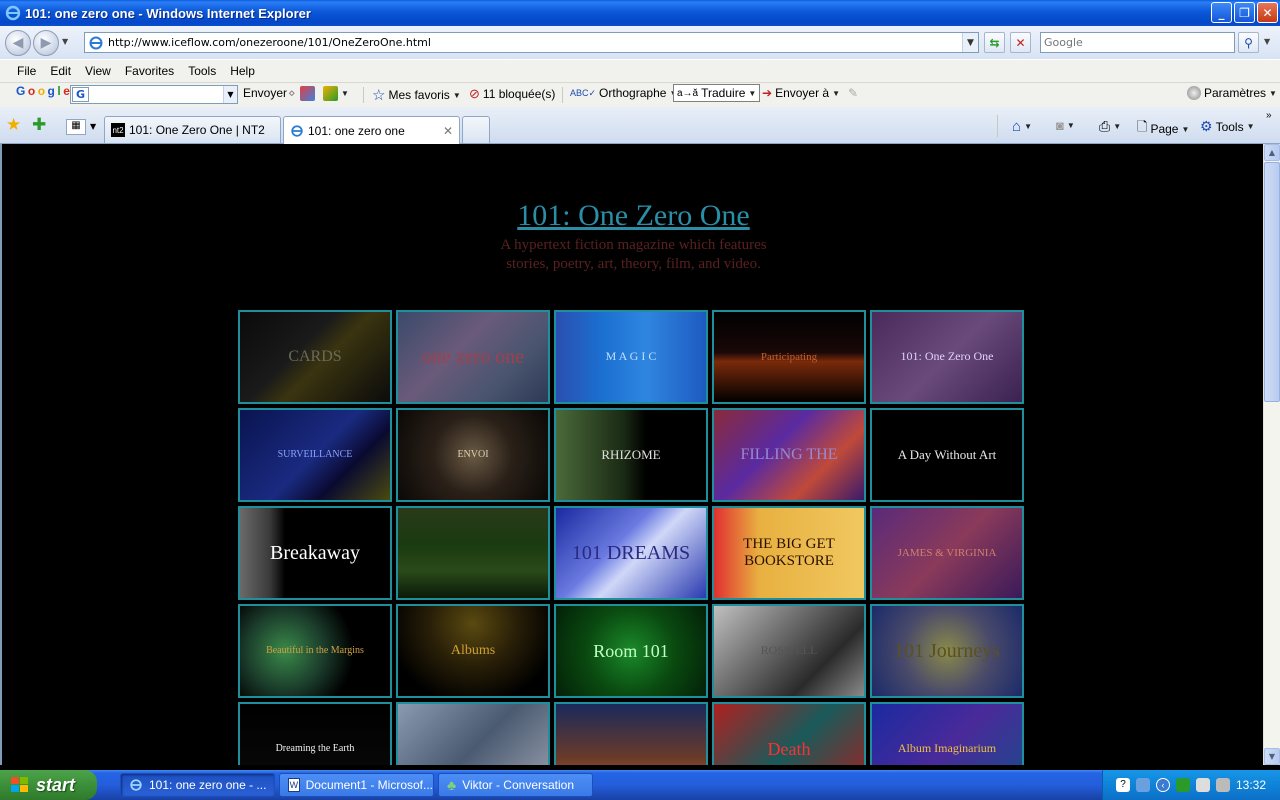  I want to click on menu-view: View, so click(98, 71).